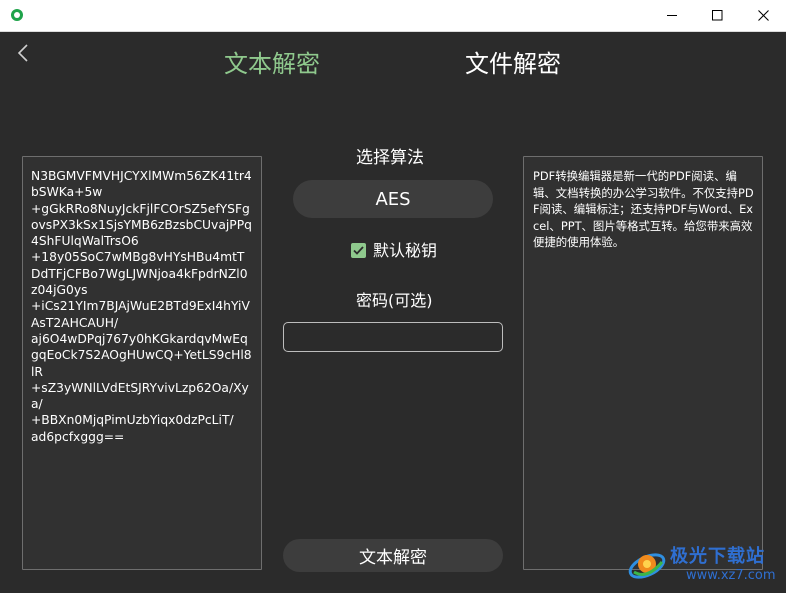 The image size is (786, 593). What do you see at coordinates (647, 566) in the screenshot?
I see `watermark-logo-icon` at bounding box center [647, 566].